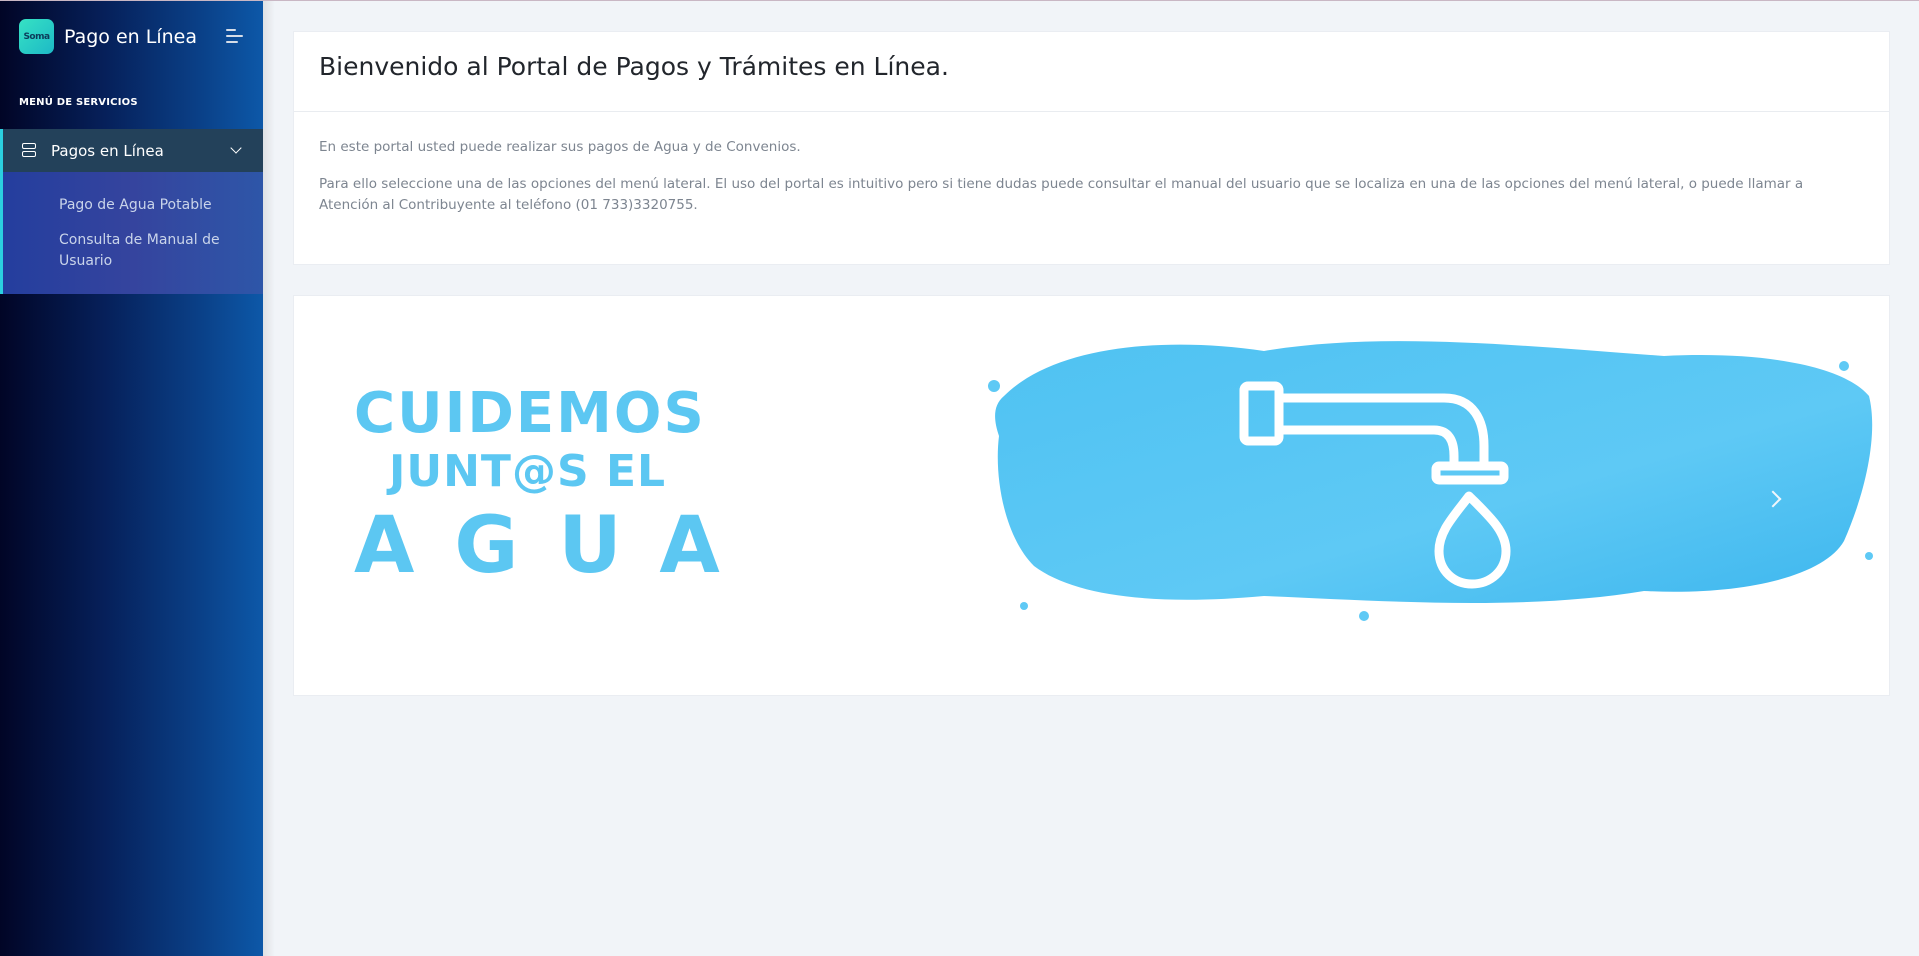 The width and height of the screenshot is (1919, 956). What do you see at coordinates (130, 36) in the screenshot?
I see `app-title: Pago en Línea` at bounding box center [130, 36].